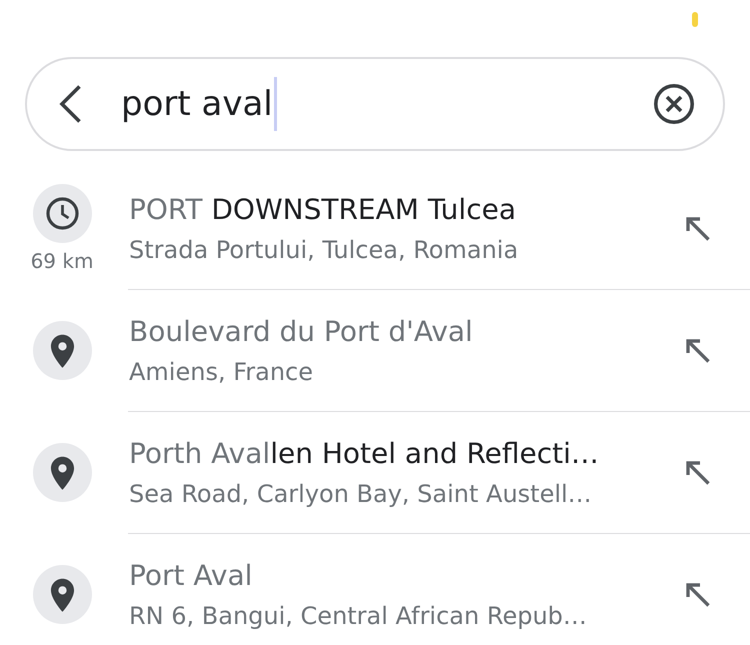 This screenshot has height=645, width=750. I want to click on back-button, so click(70, 104).